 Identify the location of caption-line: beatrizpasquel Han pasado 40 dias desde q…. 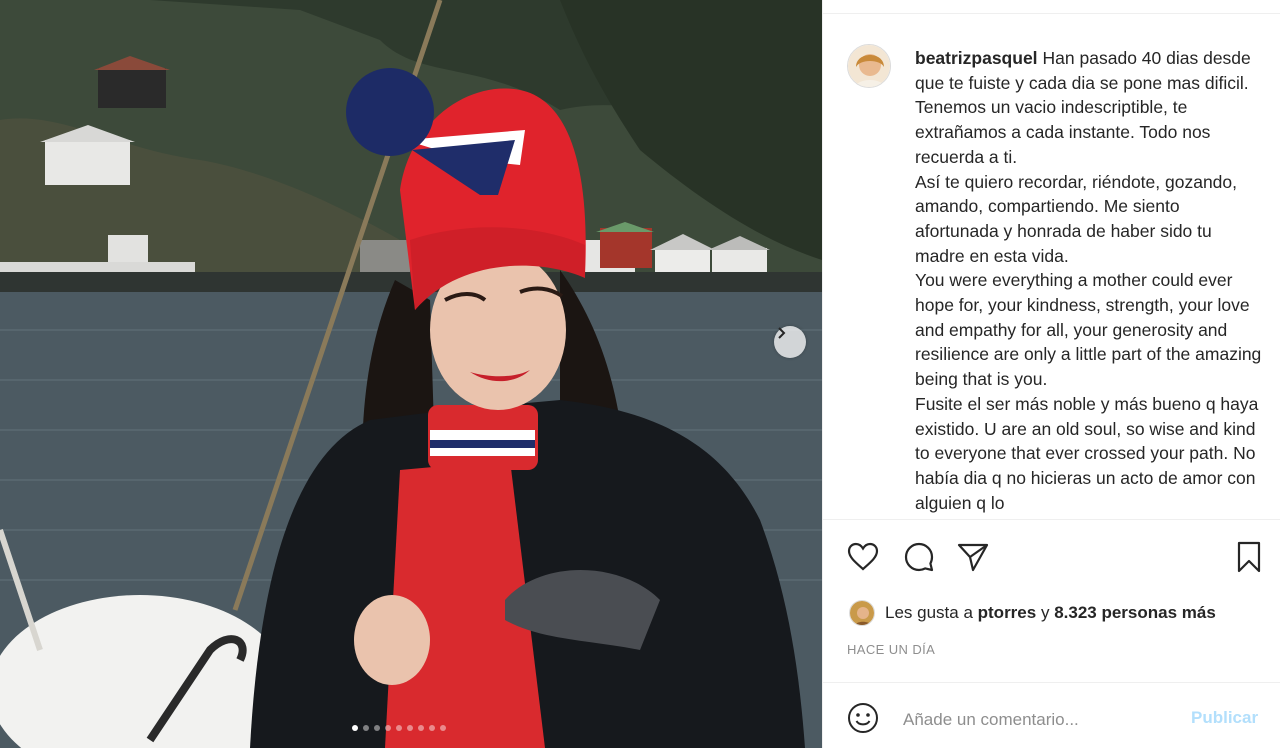
(1090, 108).